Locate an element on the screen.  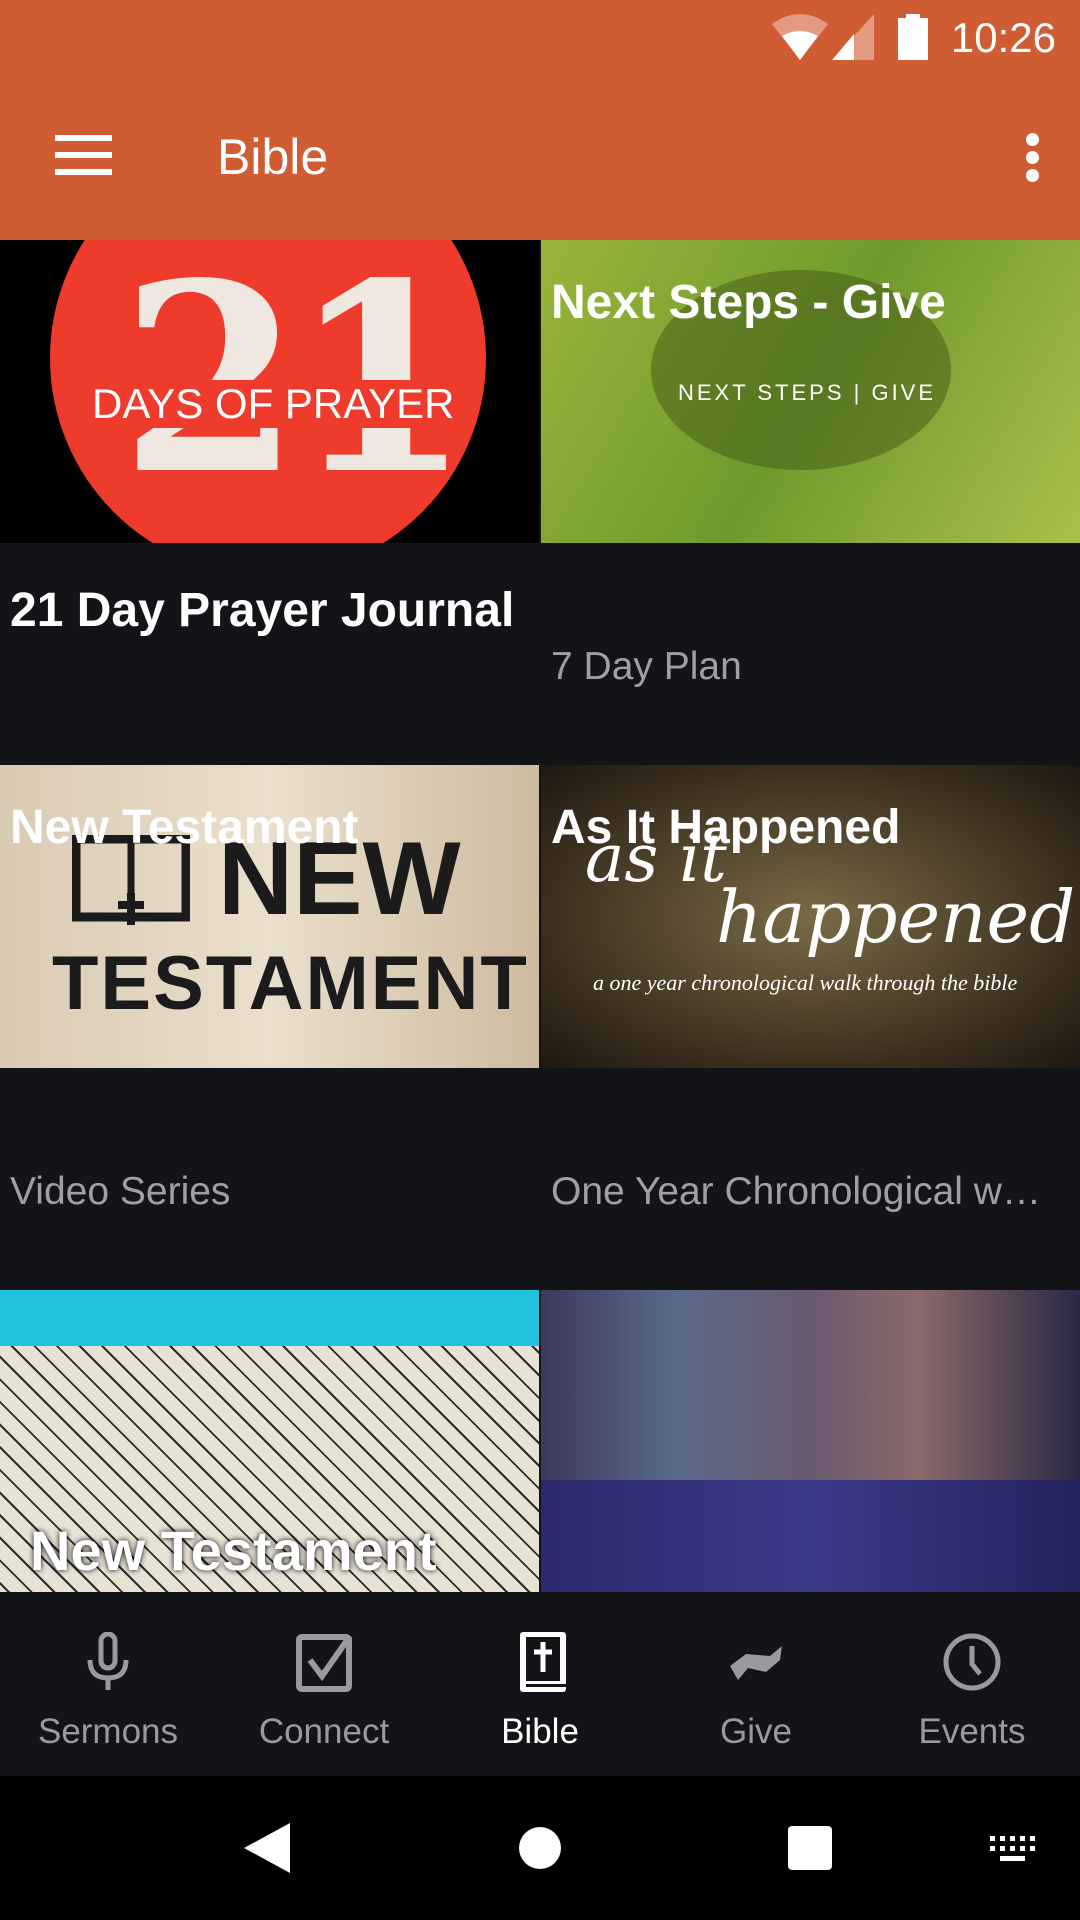
back-icon is located at coordinates (267, 1848).